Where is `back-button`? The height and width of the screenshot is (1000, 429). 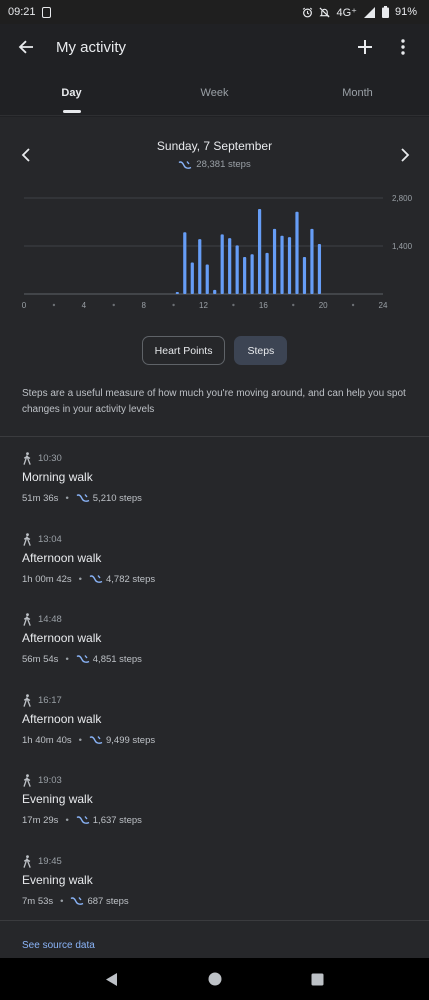
back-button is located at coordinates (26, 47).